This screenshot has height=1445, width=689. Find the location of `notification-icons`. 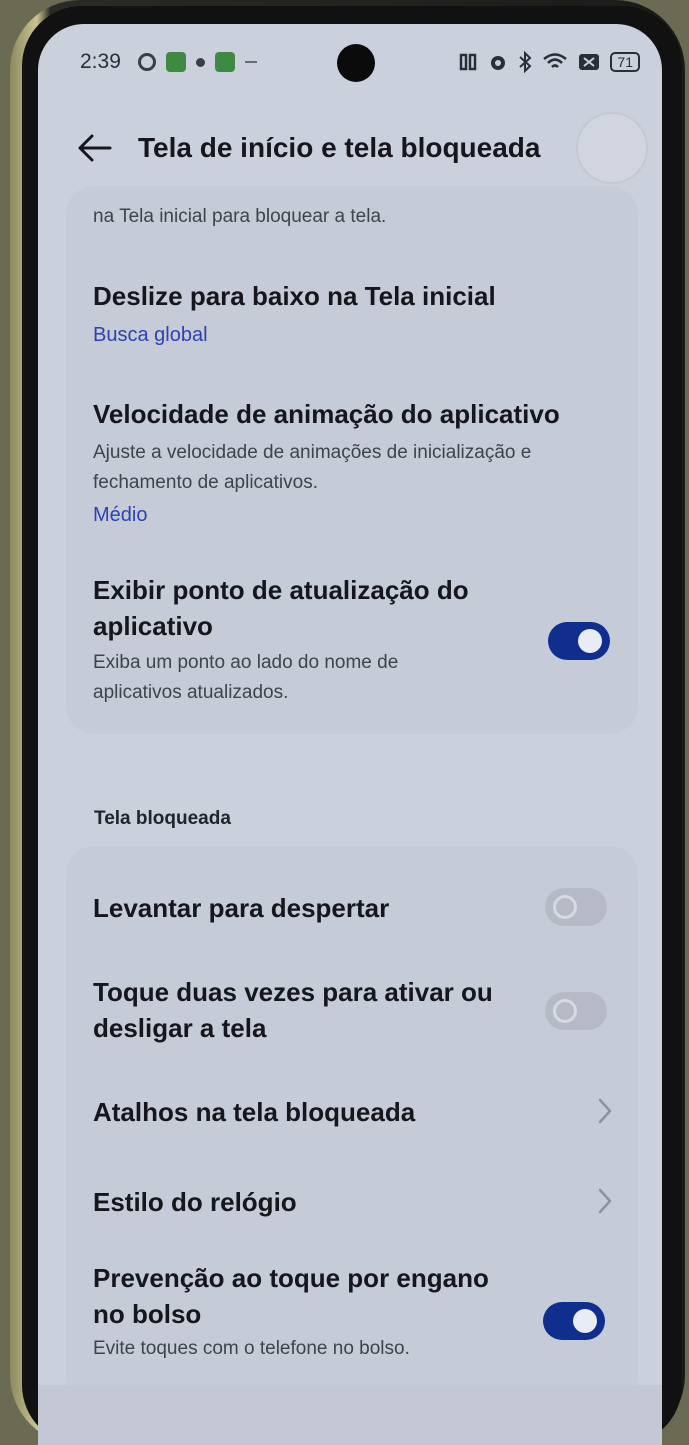

notification-icons is located at coordinates (197, 62).